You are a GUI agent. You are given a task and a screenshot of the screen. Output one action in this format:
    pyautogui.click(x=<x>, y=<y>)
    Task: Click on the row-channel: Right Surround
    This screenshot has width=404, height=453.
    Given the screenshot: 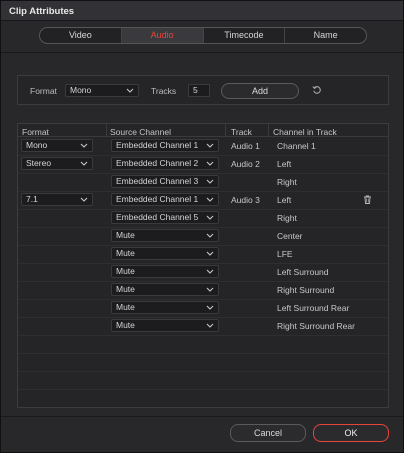 What is the action you would take?
    pyautogui.click(x=306, y=290)
    